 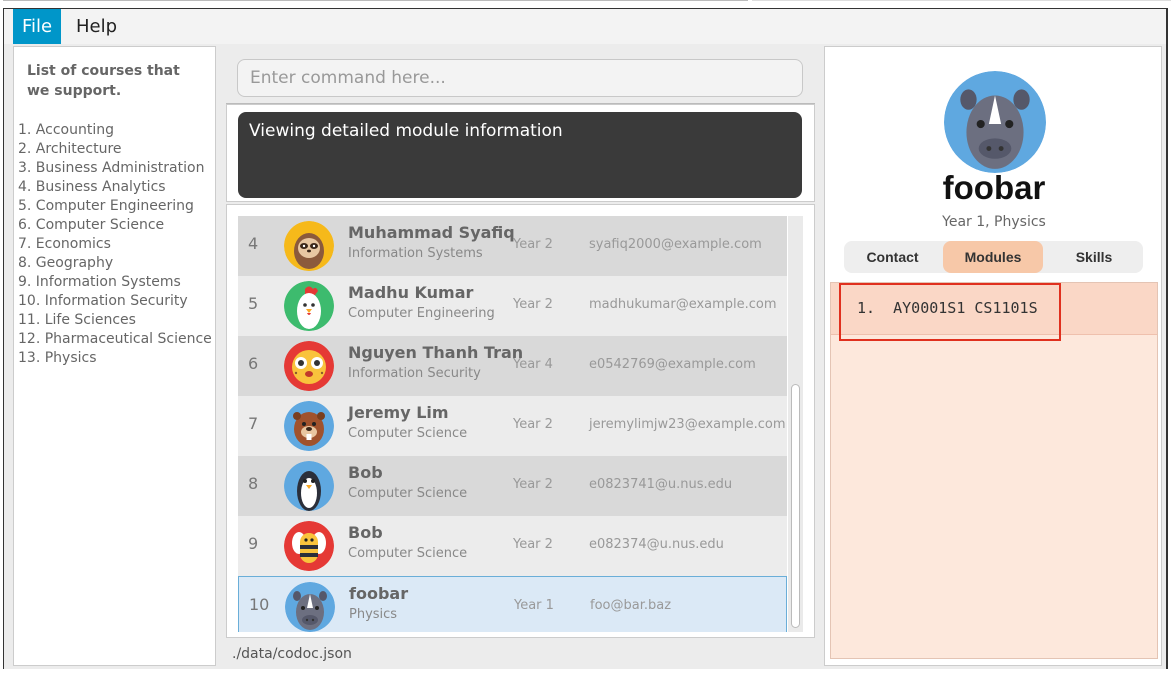 I want to click on person-name: foobar, so click(x=379, y=593).